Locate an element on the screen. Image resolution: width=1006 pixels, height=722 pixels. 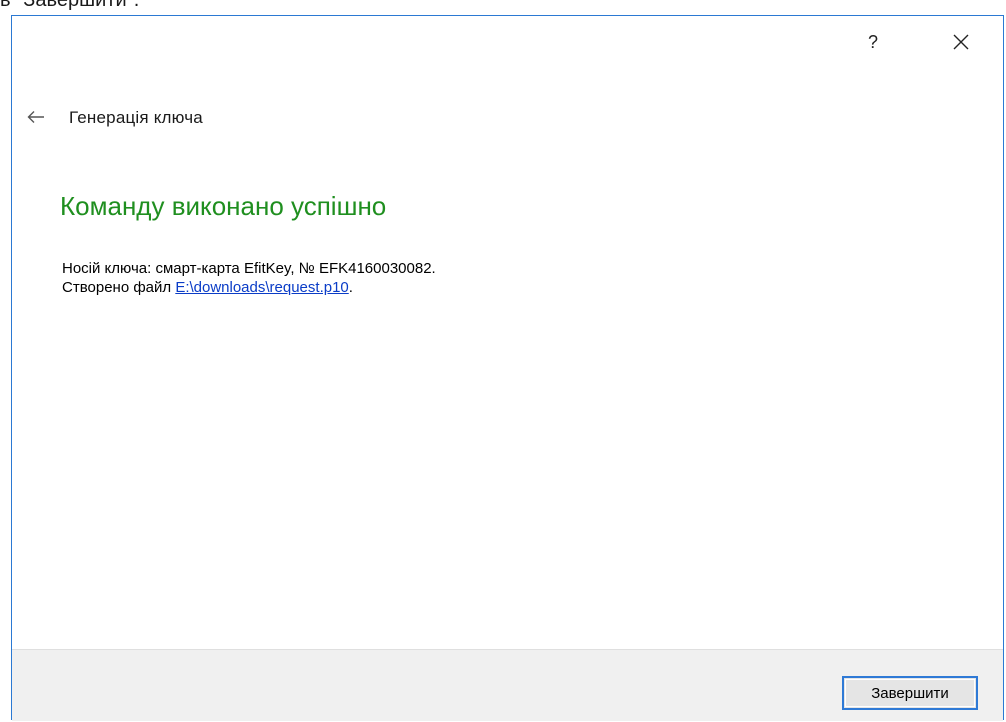
help-button: ? is located at coordinates (873, 42).